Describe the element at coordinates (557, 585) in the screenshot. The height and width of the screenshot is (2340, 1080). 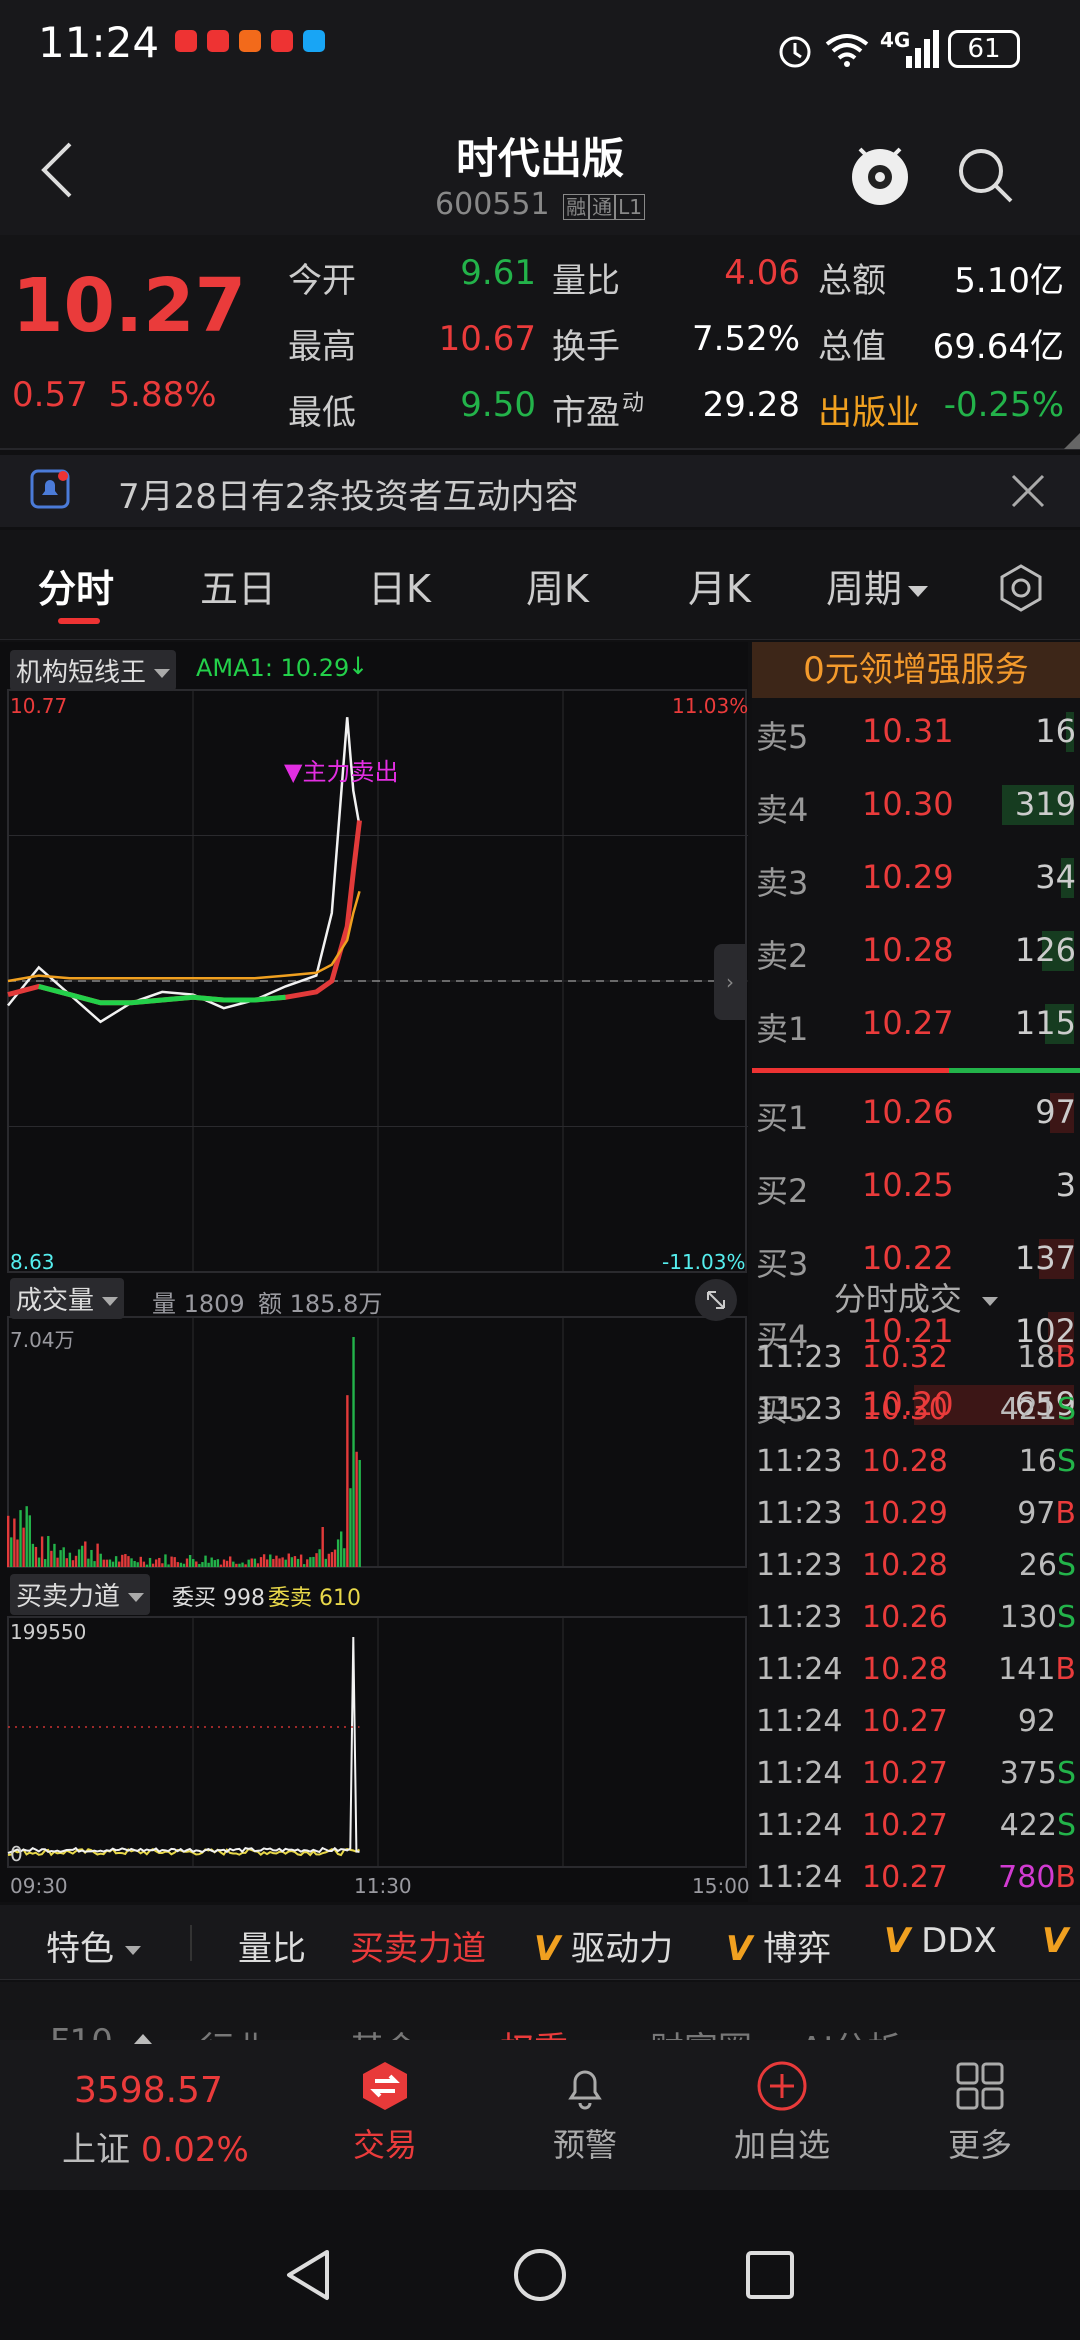
I see `tab-week-k: 周K` at that location.